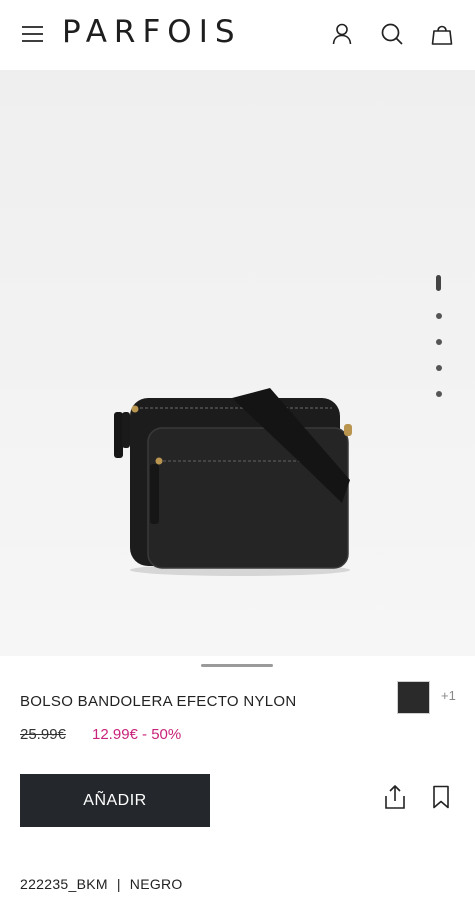  I want to click on reference-code: 222235_BKM, so click(64, 884).